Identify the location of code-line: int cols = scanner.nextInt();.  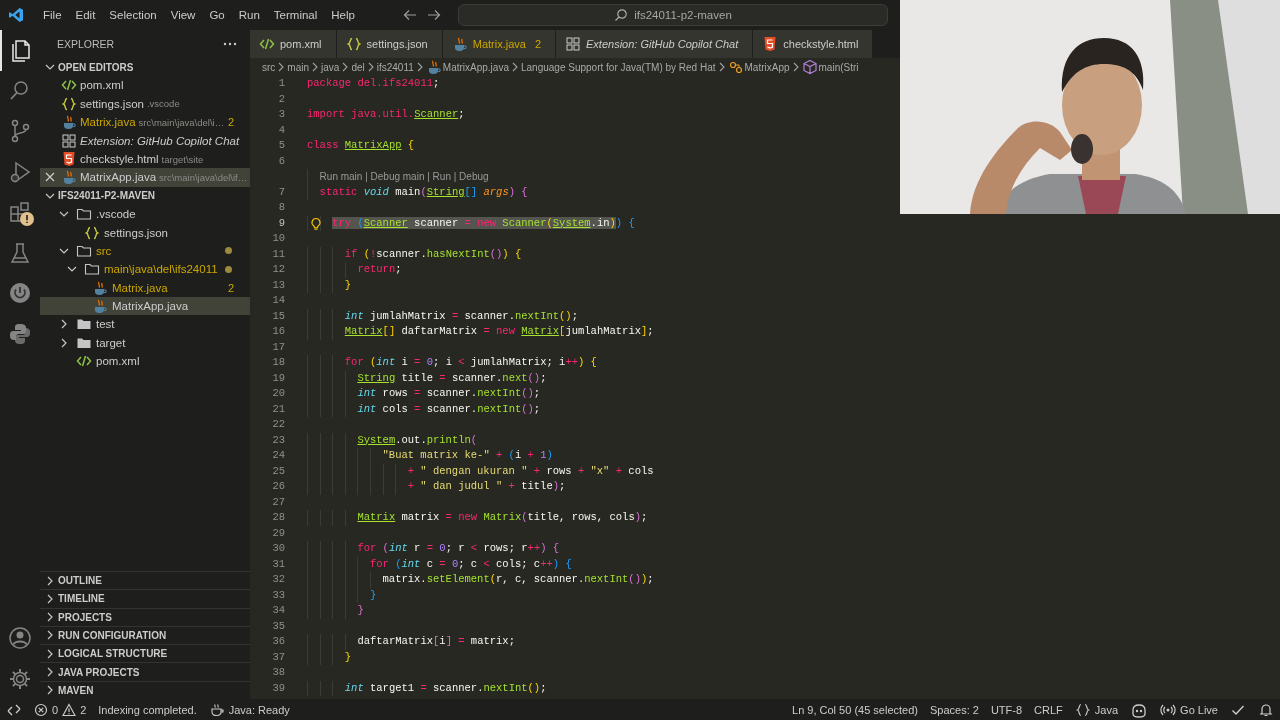
(449, 409).